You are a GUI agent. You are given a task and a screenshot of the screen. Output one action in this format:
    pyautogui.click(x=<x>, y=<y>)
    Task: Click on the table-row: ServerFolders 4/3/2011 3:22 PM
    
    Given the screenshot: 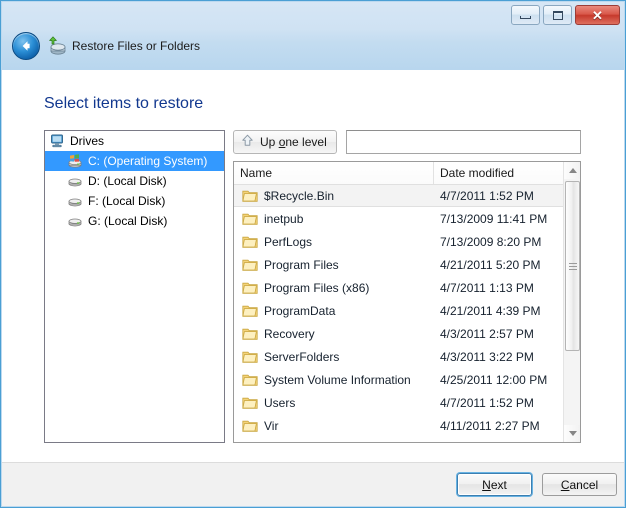 What is the action you would take?
    pyautogui.click(x=398, y=356)
    